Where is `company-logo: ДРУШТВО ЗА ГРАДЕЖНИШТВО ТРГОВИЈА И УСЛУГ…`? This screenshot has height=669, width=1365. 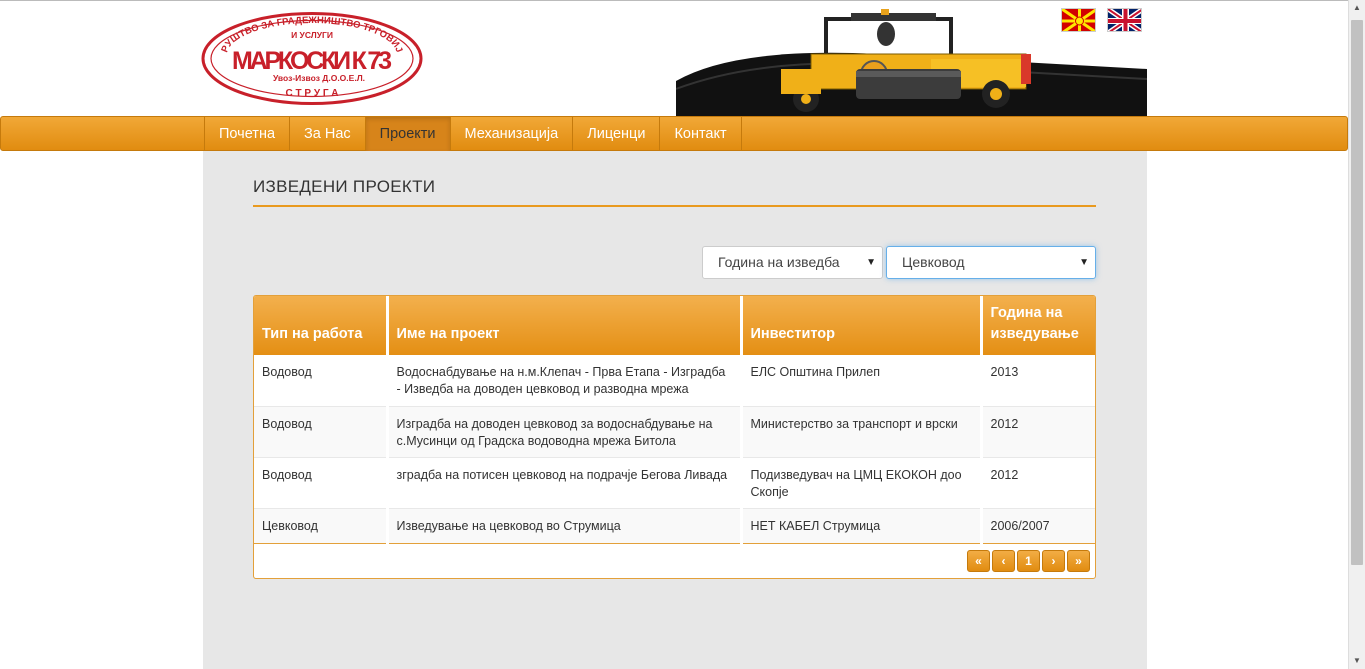 company-logo: ДРУШТВО ЗА ГРАДЕЖНИШТВО ТРГОВИЈА И УСЛУГ… is located at coordinates (312, 58).